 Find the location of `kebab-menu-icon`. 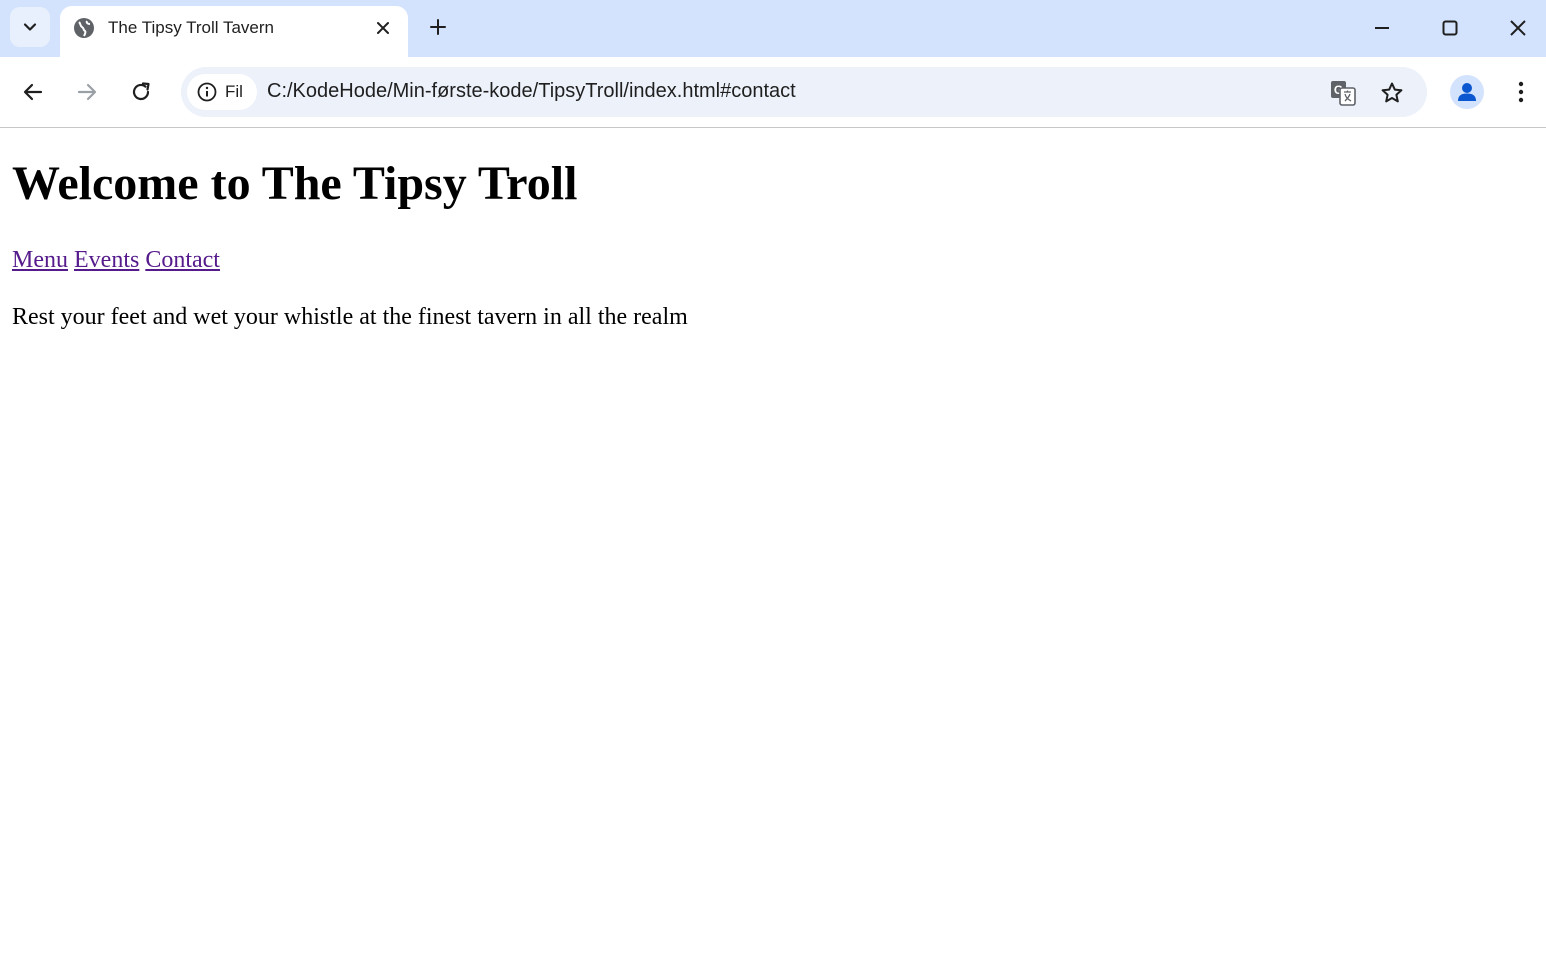

kebab-menu-icon is located at coordinates (1521, 92).